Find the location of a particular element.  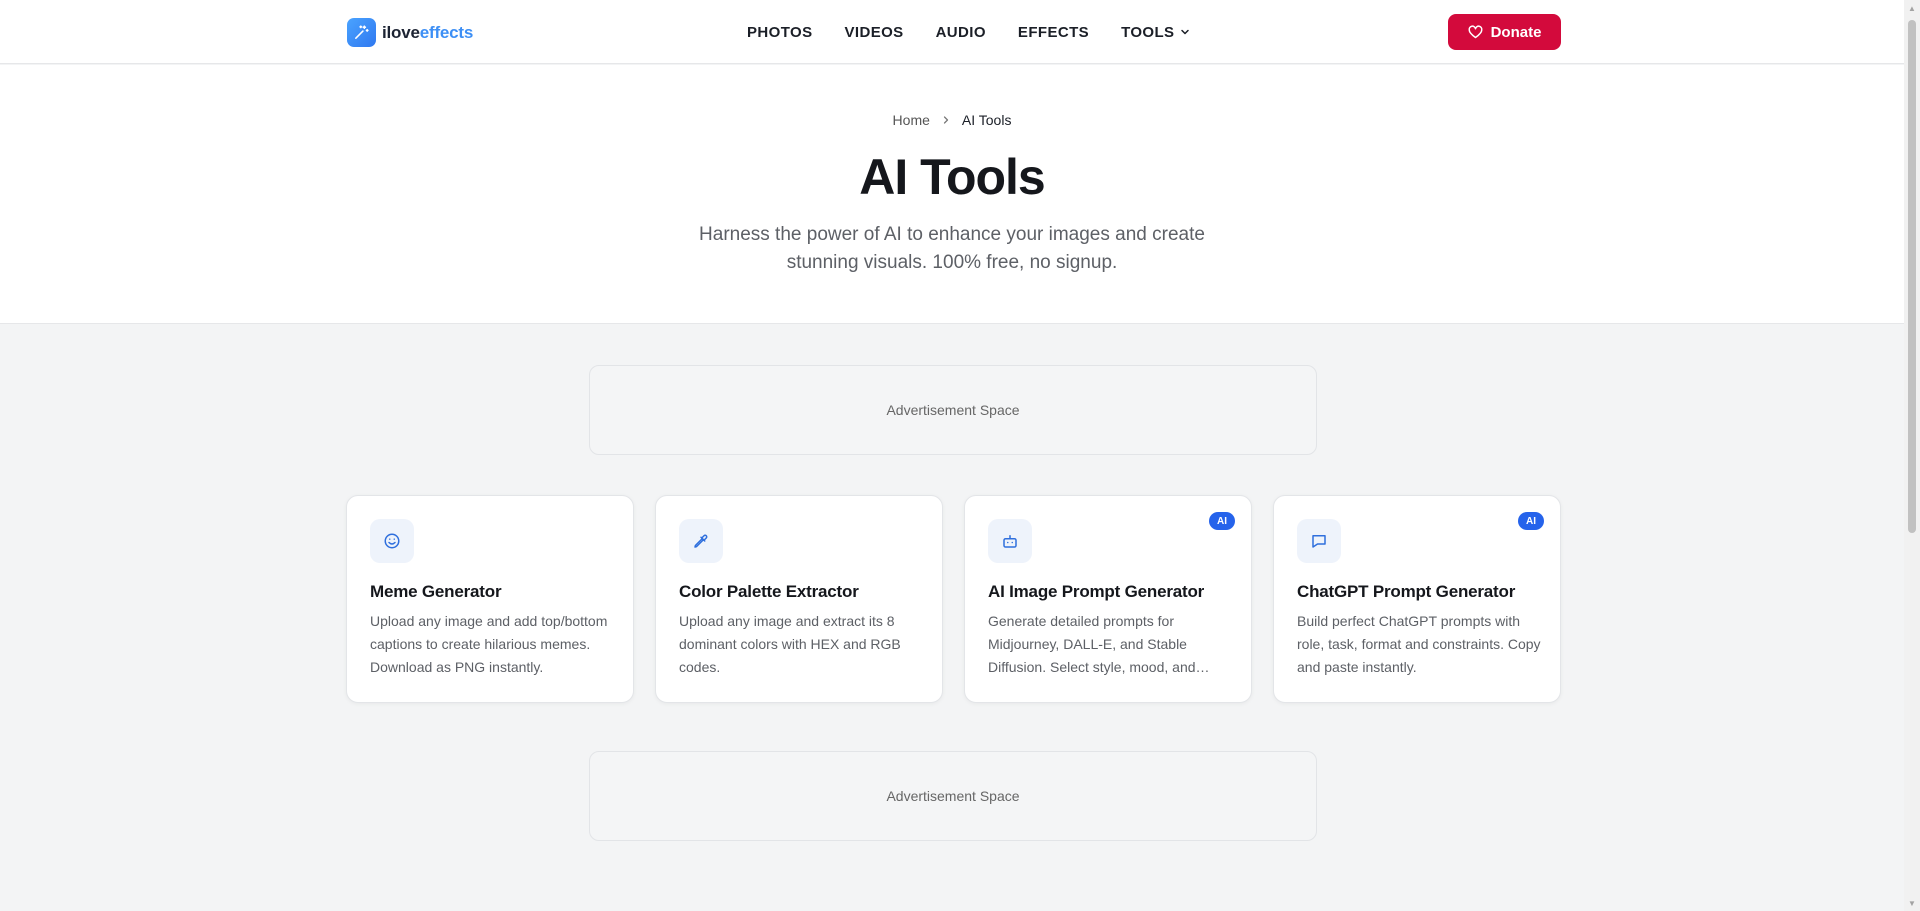

ad-space-top: Advertisement Space is located at coordinates (953, 410).